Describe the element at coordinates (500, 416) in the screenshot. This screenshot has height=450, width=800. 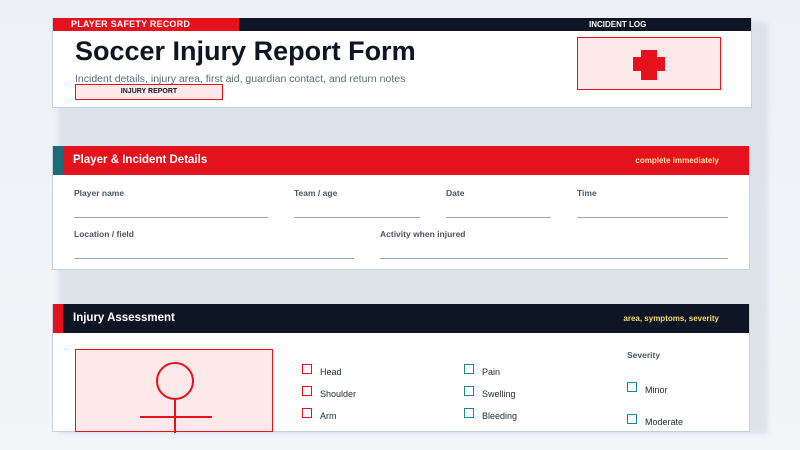
I see `checkbox-label: Bleeding` at that location.